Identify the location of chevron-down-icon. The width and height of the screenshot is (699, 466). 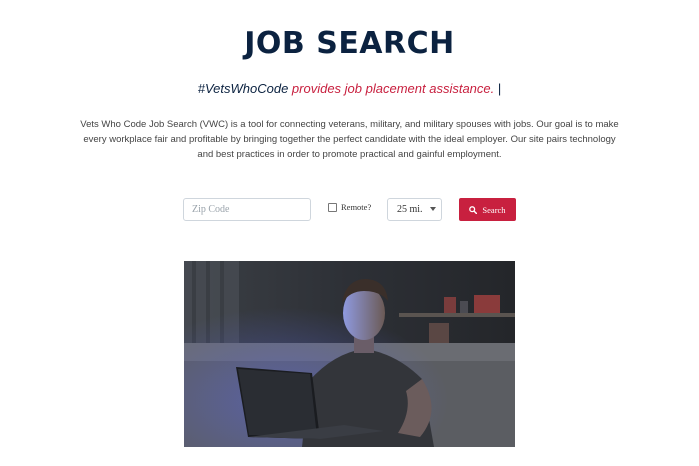
(433, 209).